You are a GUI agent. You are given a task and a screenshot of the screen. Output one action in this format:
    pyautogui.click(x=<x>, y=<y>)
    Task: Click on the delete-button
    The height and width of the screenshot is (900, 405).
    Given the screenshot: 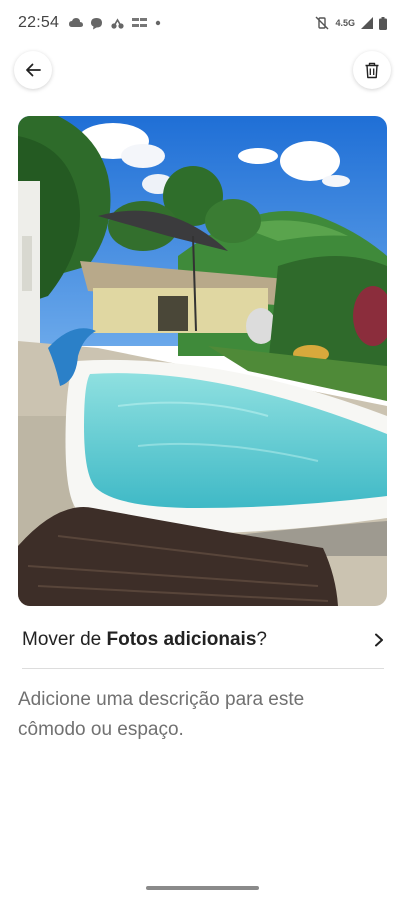 What is the action you would take?
    pyautogui.click(x=372, y=70)
    